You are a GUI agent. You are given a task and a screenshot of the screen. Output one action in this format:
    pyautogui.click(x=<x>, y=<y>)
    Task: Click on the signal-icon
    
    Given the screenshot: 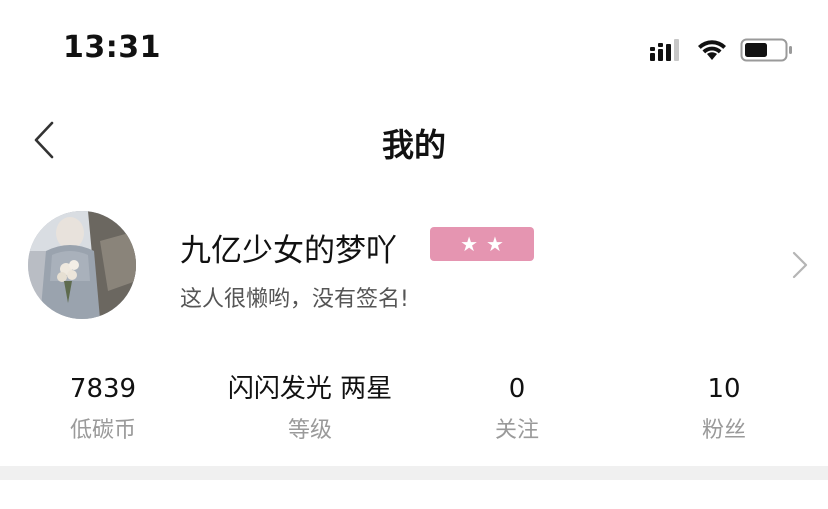 What is the action you would take?
    pyautogui.click(x=664, y=50)
    